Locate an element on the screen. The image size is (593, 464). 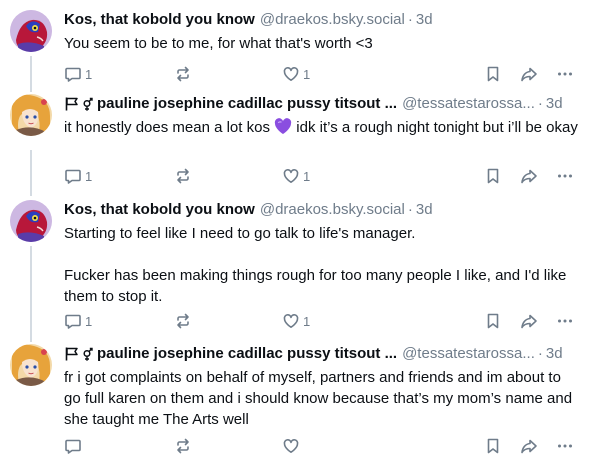
like-button is located at coordinates (292, 446).